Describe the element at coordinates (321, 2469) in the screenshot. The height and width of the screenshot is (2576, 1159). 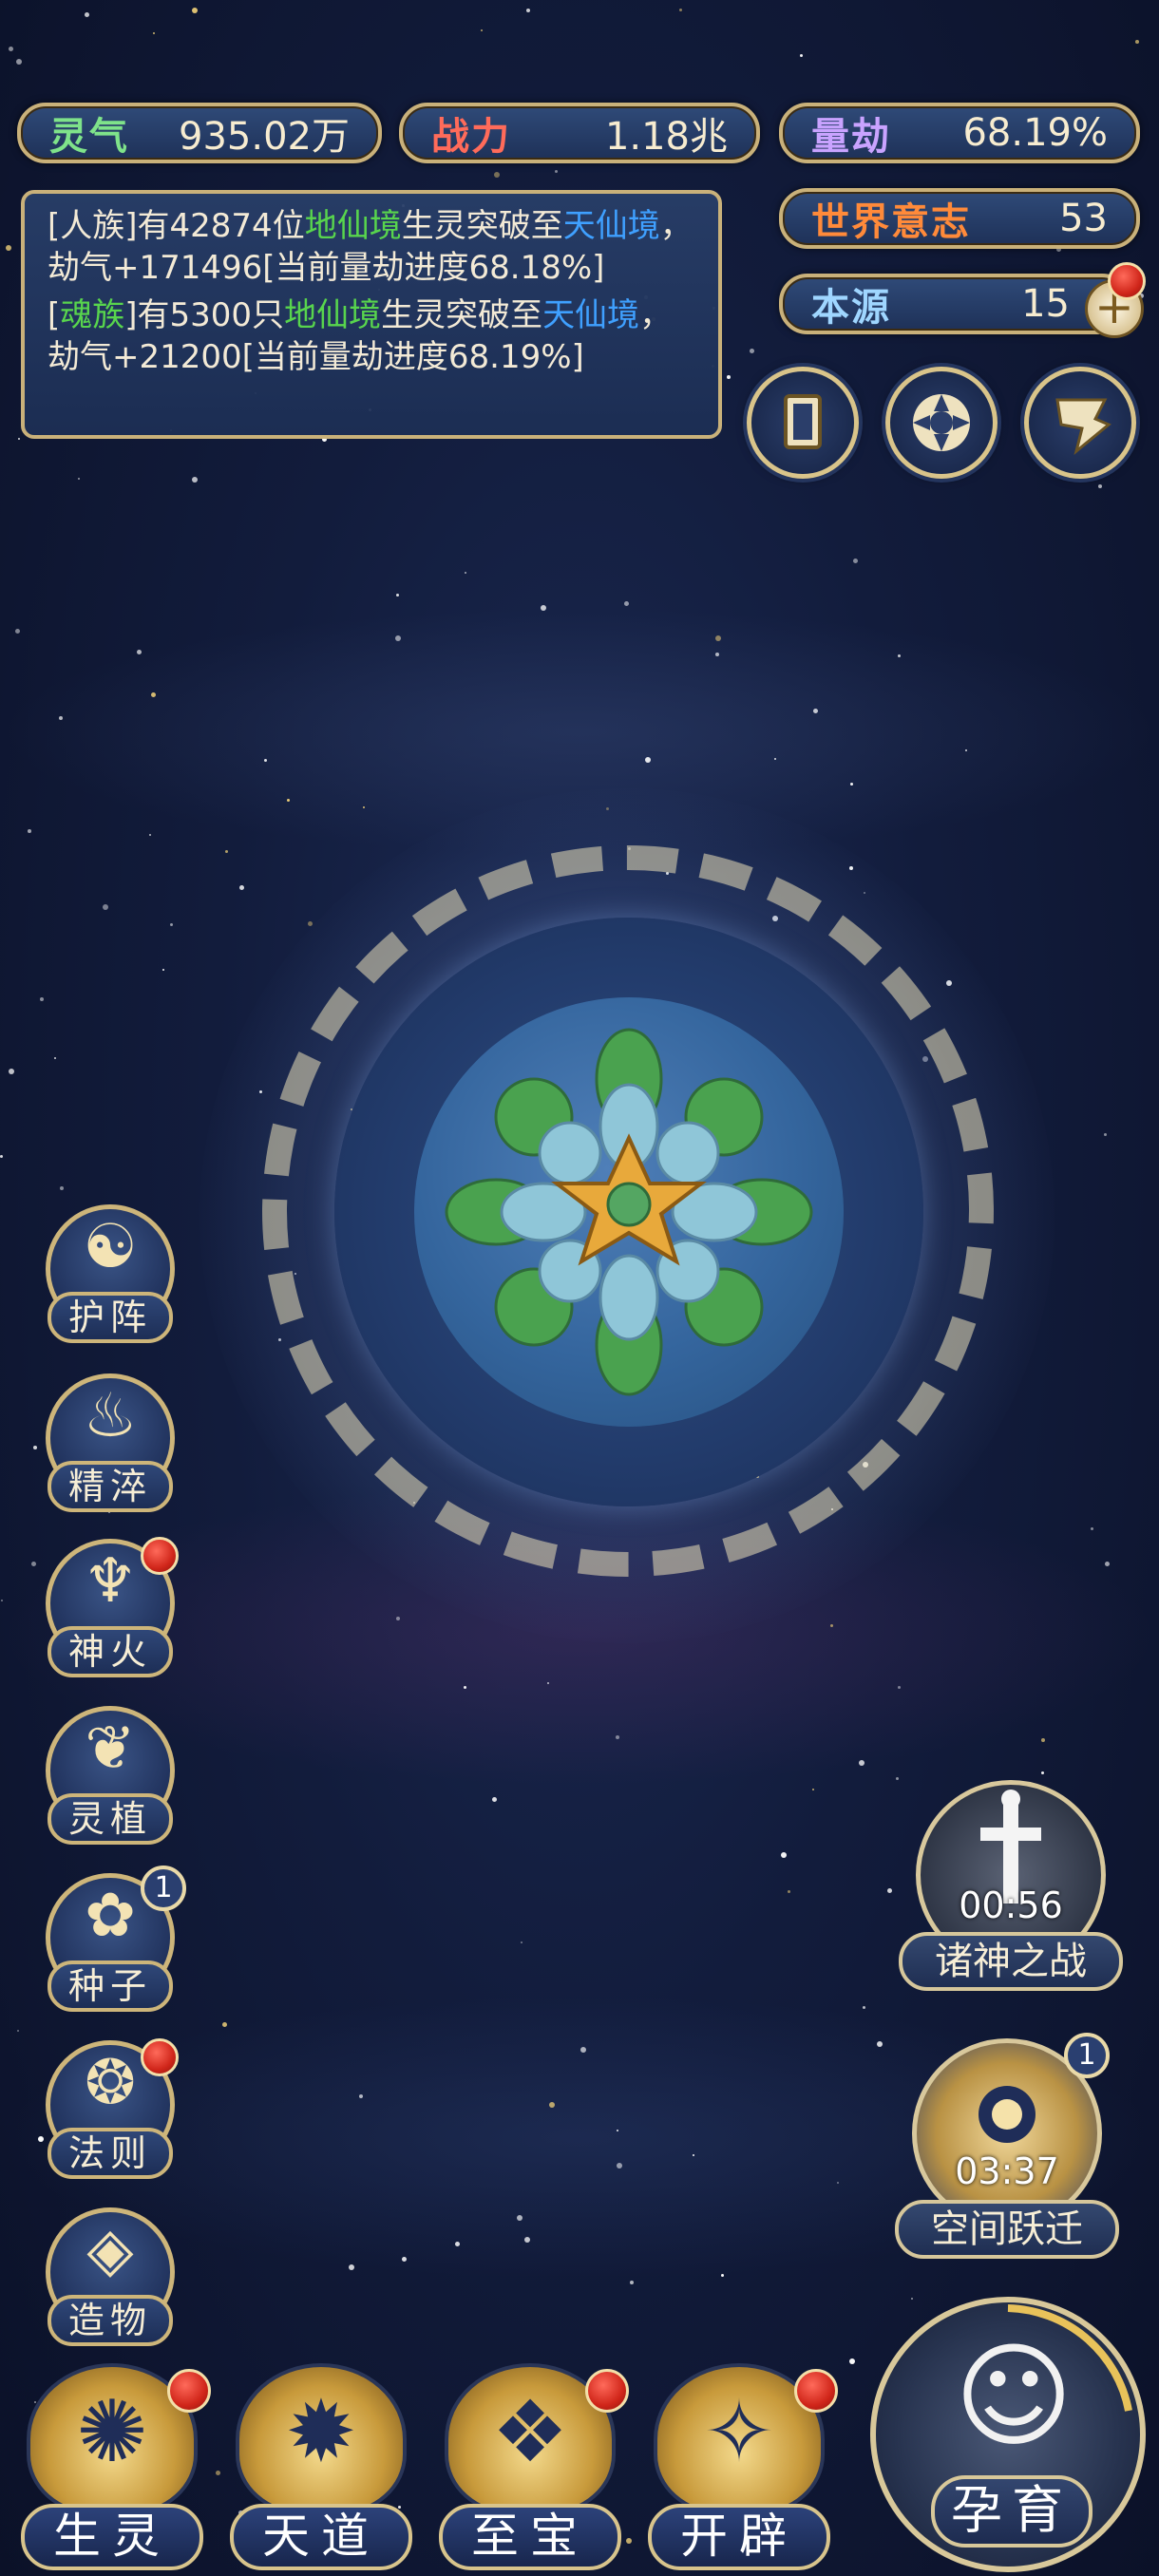
I see `nav-heavenly-dao: ✹ 天道` at that location.